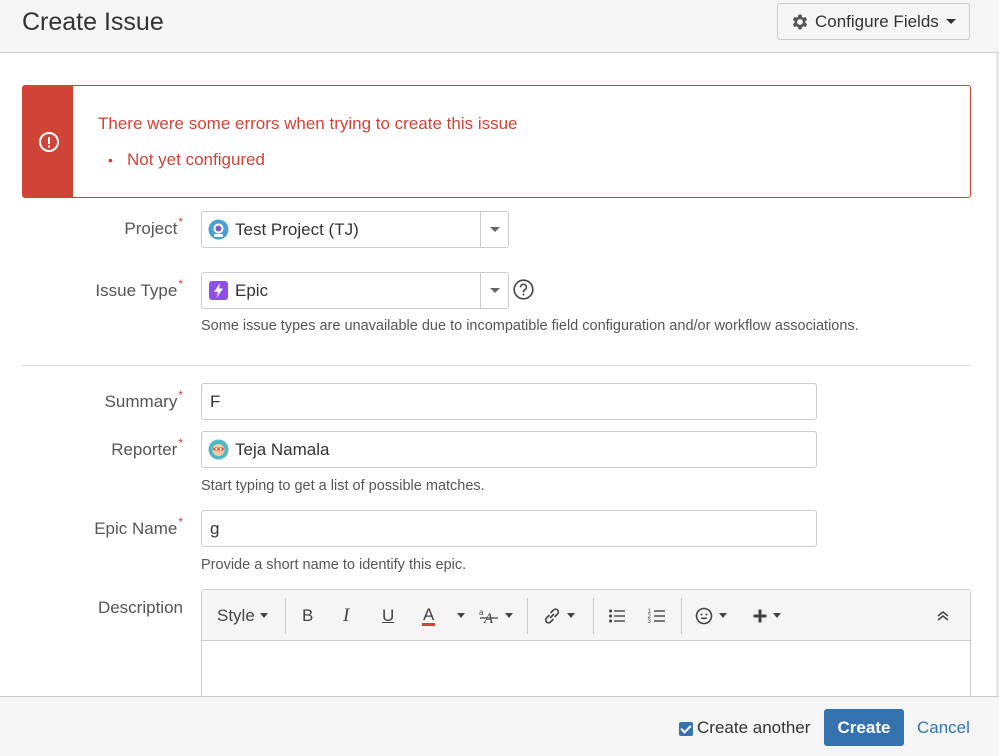 Image resolution: width=999 pixels, height=756 pixels. I want to click on cancel-button: Cancel, so click(943, 728).